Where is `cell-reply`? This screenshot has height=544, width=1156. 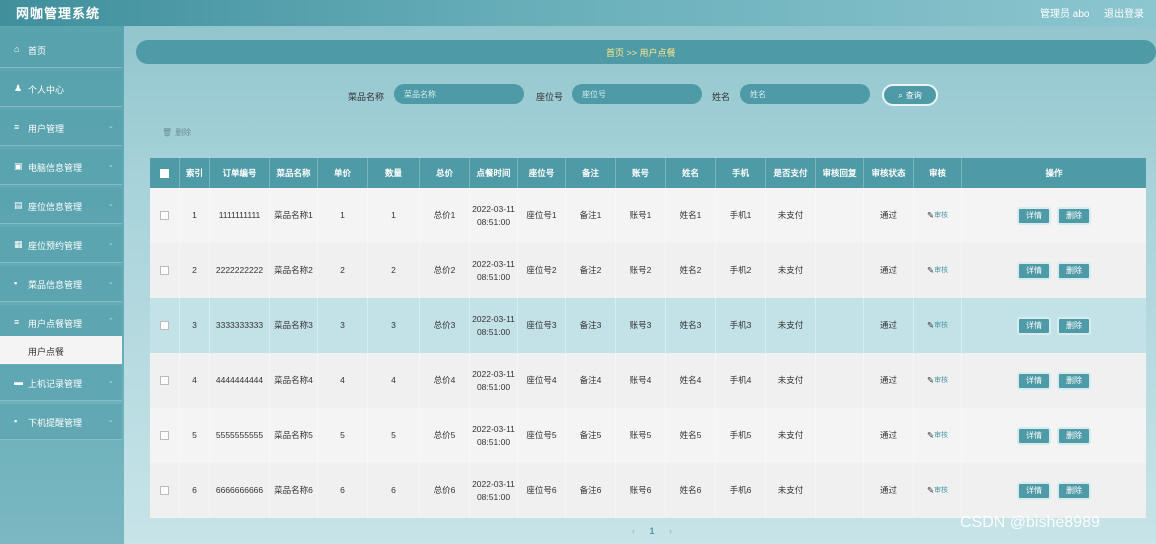 cell-reply is located at coordinates (840, 490).